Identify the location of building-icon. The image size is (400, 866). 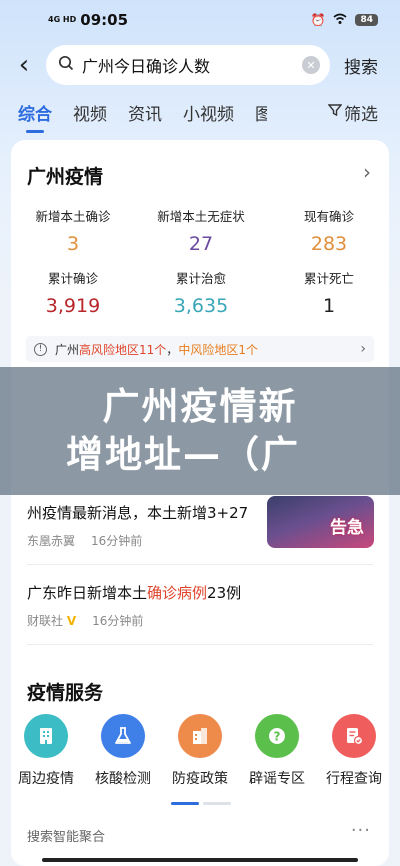
(46, 736).